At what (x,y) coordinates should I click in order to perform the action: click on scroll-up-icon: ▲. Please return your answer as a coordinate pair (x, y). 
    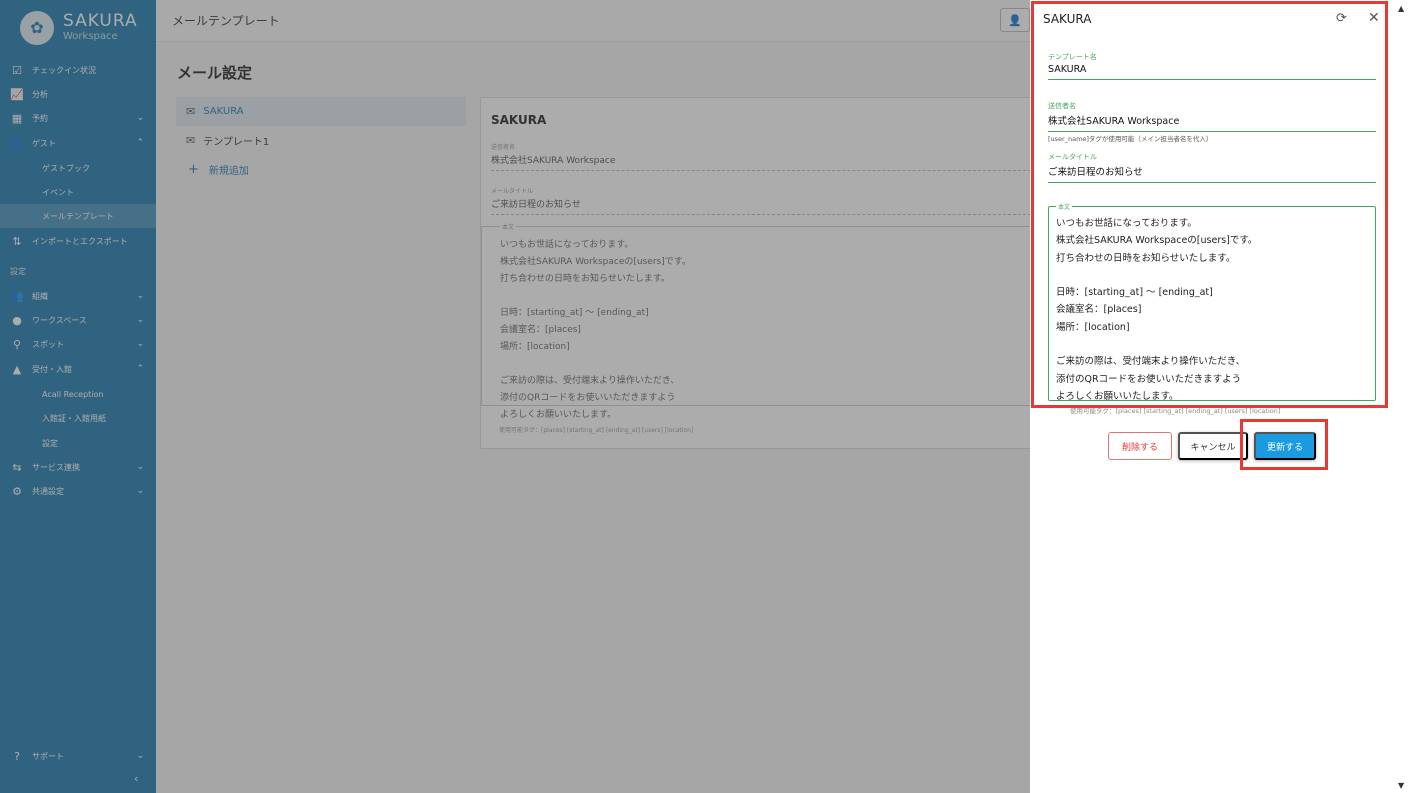
    Looking at the image, I should click on (1401, 8).